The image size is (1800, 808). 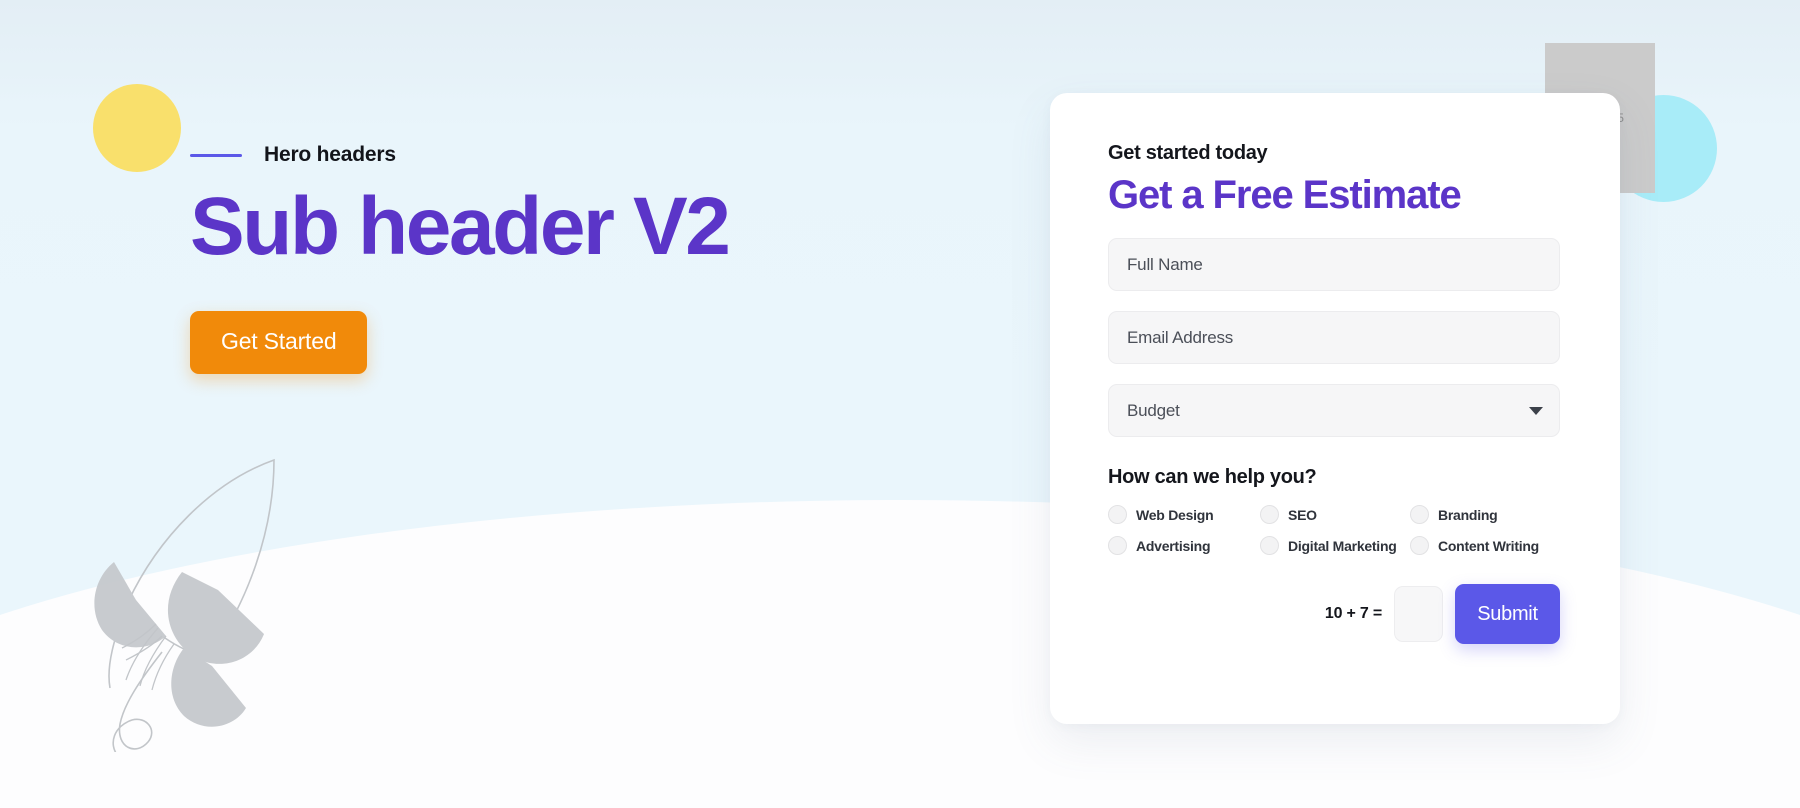 What do you see at coordinates (184, 605) in the screenshot?
I see `rocket-illustration` at bounding box center [184, 605].